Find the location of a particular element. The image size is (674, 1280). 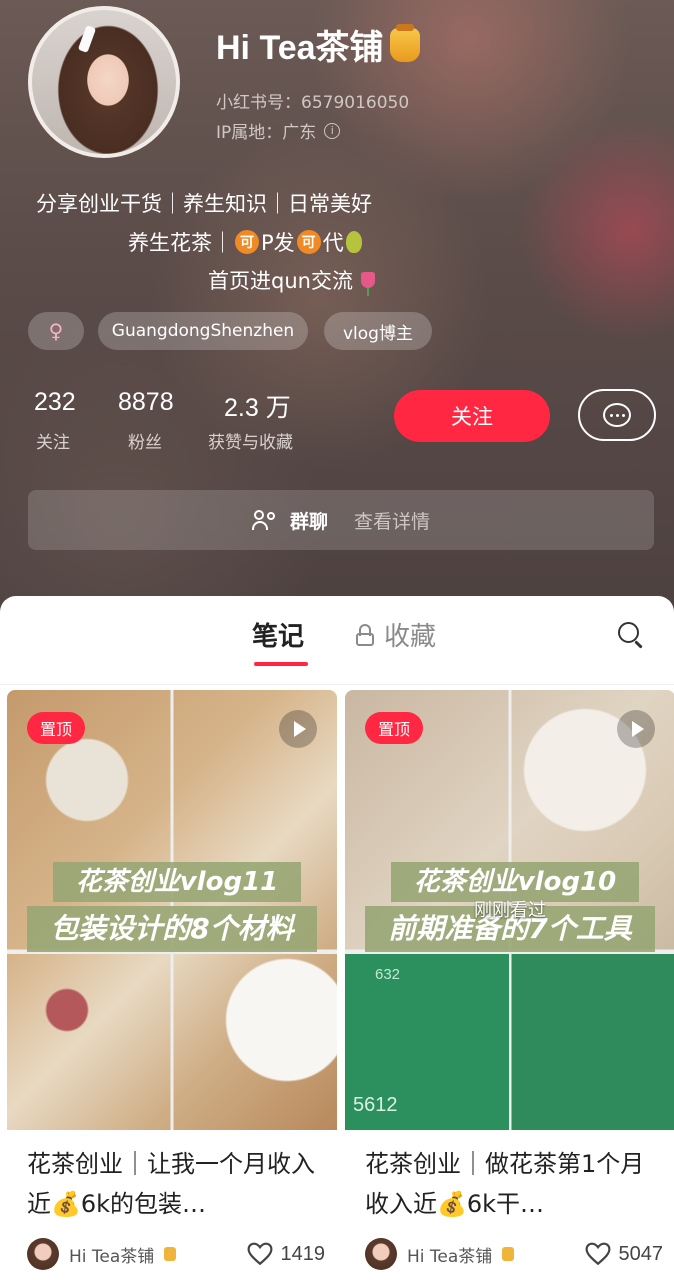

tab-divider is located at coordinates (337, 684).